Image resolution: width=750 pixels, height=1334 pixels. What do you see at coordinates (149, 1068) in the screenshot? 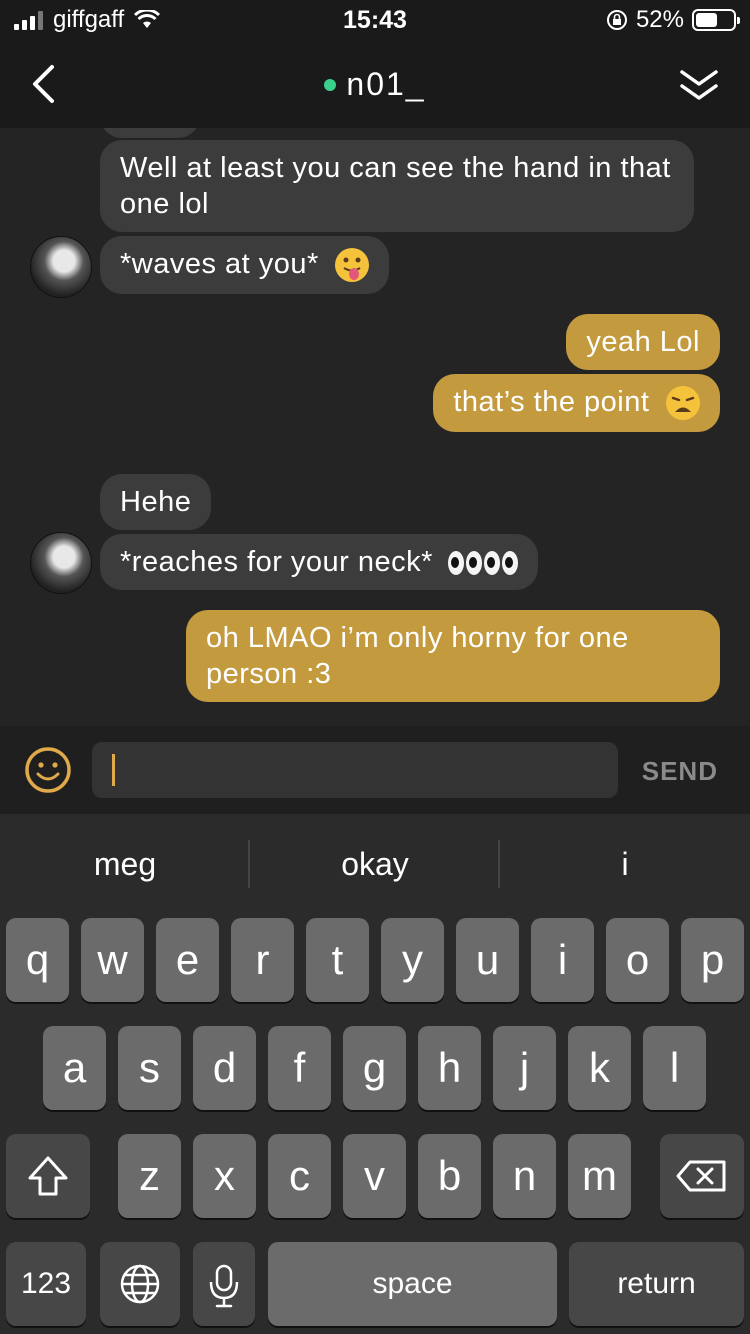
I see `key-s: s` at bounding box center [149, 1068].